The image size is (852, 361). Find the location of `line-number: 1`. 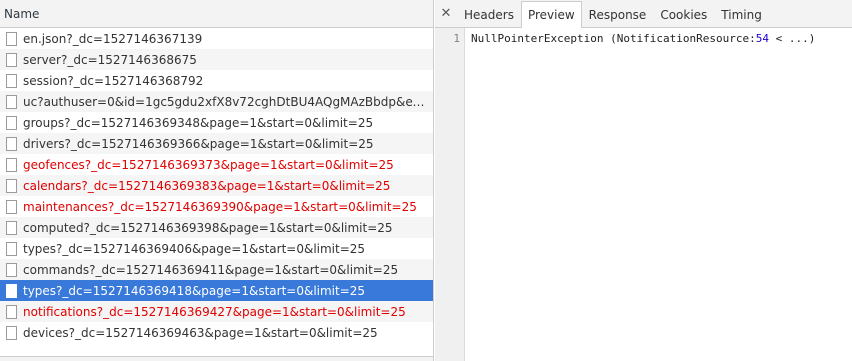

line-number: 1 is located at coordinates (456, 38).